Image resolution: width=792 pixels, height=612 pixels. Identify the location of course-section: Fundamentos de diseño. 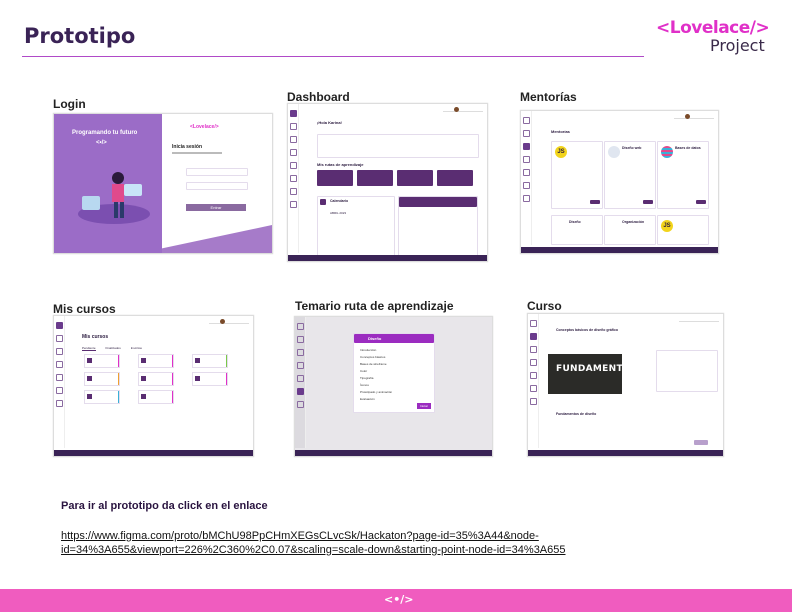
(576, 414).